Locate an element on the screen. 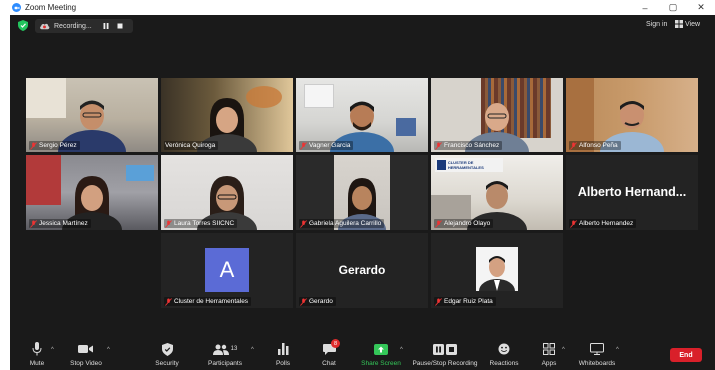 Image resolution: width=715 pixels, height=370 pixels. pause-stop-recording-button: Pause/Stop Recording is located at coordinates (445, 352).